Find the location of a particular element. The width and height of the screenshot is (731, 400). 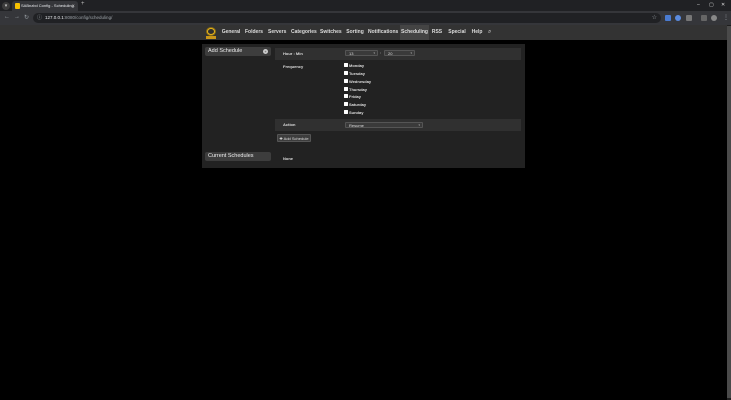

scrollbar is located at coordinates (729, 212).